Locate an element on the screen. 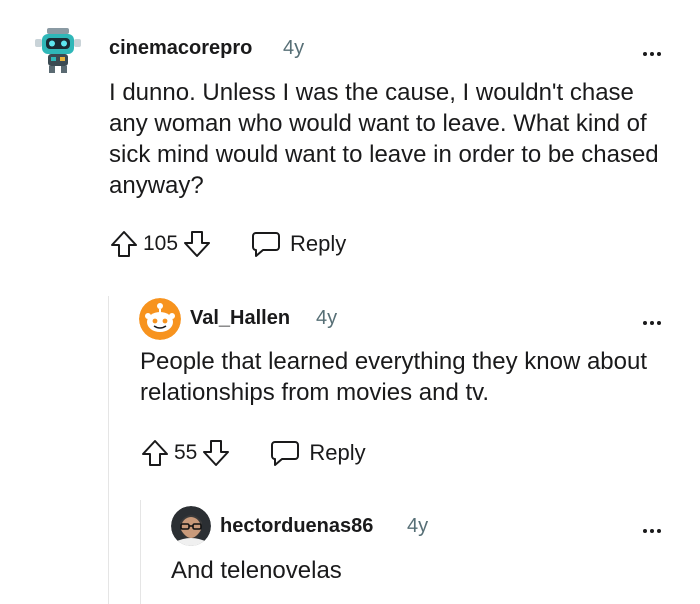 The width and height of the screenshot is (700, 604). vote-count: 55 is located at coordinates (186, 452).